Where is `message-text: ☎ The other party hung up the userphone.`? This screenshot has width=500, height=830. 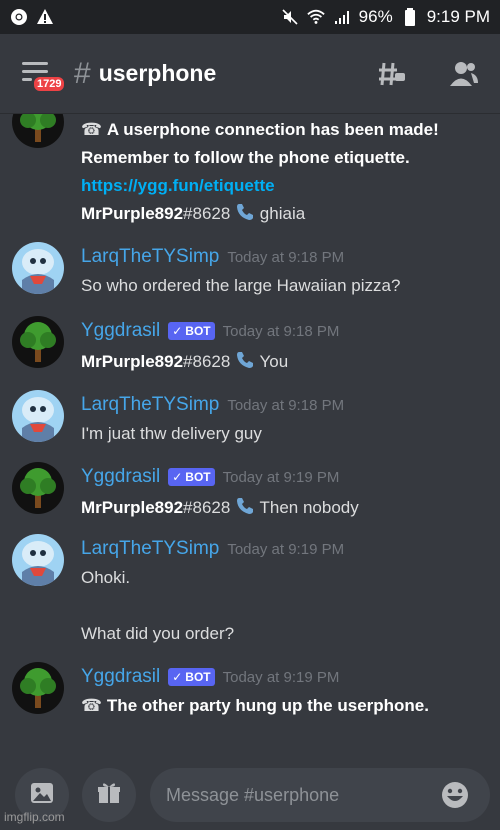 message-text: ☎ The other party hung up the userphone. is located at coordinates (255, 706).